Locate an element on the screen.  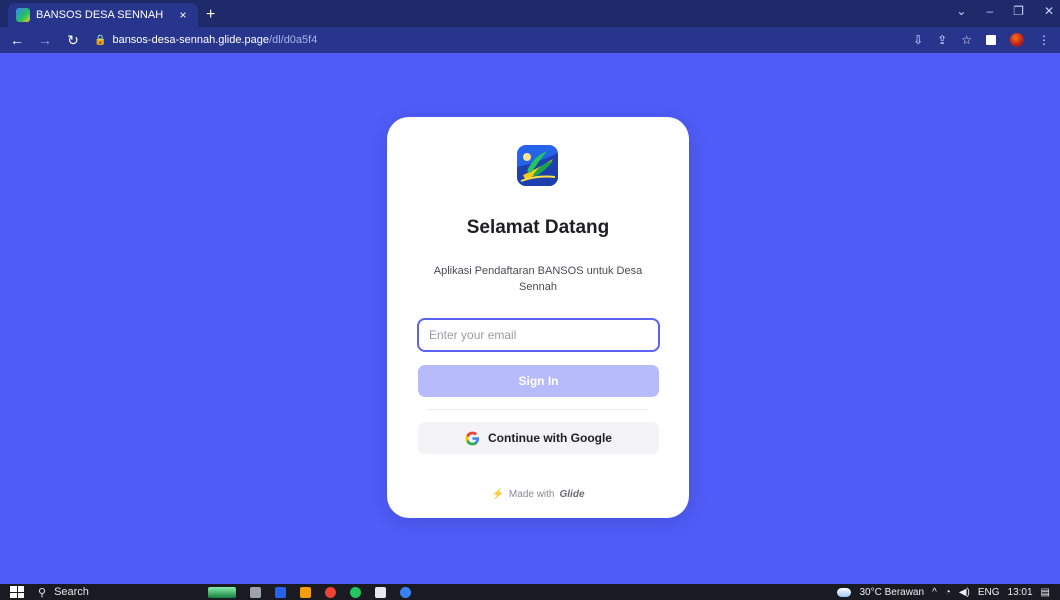
toolbar-icons: ⇩ ⇪ ☆ ⋮ is located at coordinates (981, 40).